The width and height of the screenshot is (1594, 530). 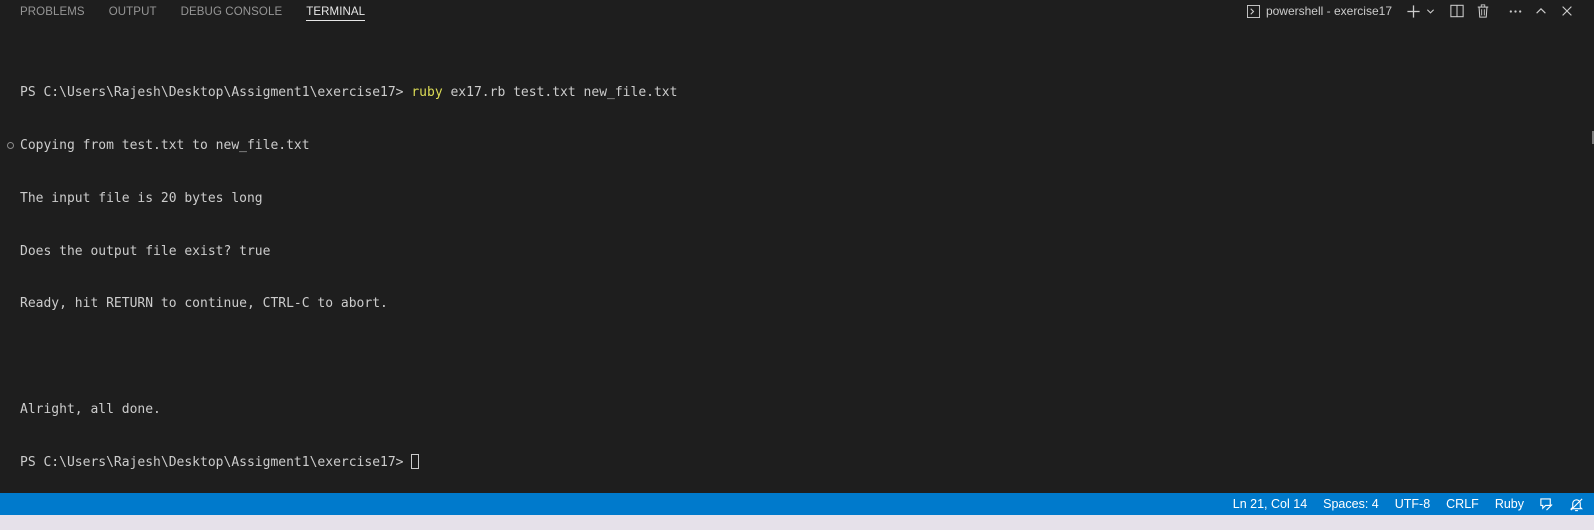 I want to click on close-icon, so click(x=1567, y=11).